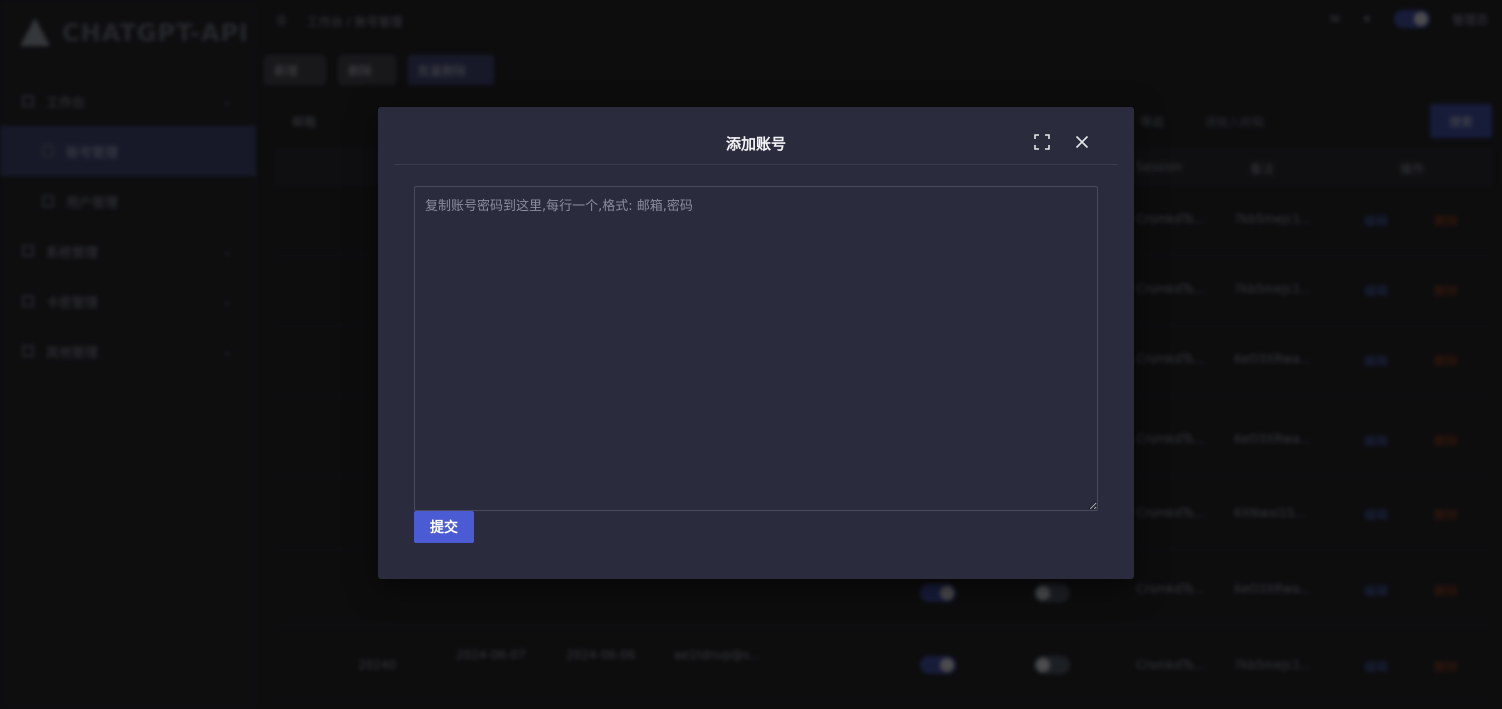 Image resolution: width=1502 pixels, height=709 pixels. What do you see at coordinates (1082, 142) in the screenshot?
I see `close-icon` at bounding box center [1082, 142].